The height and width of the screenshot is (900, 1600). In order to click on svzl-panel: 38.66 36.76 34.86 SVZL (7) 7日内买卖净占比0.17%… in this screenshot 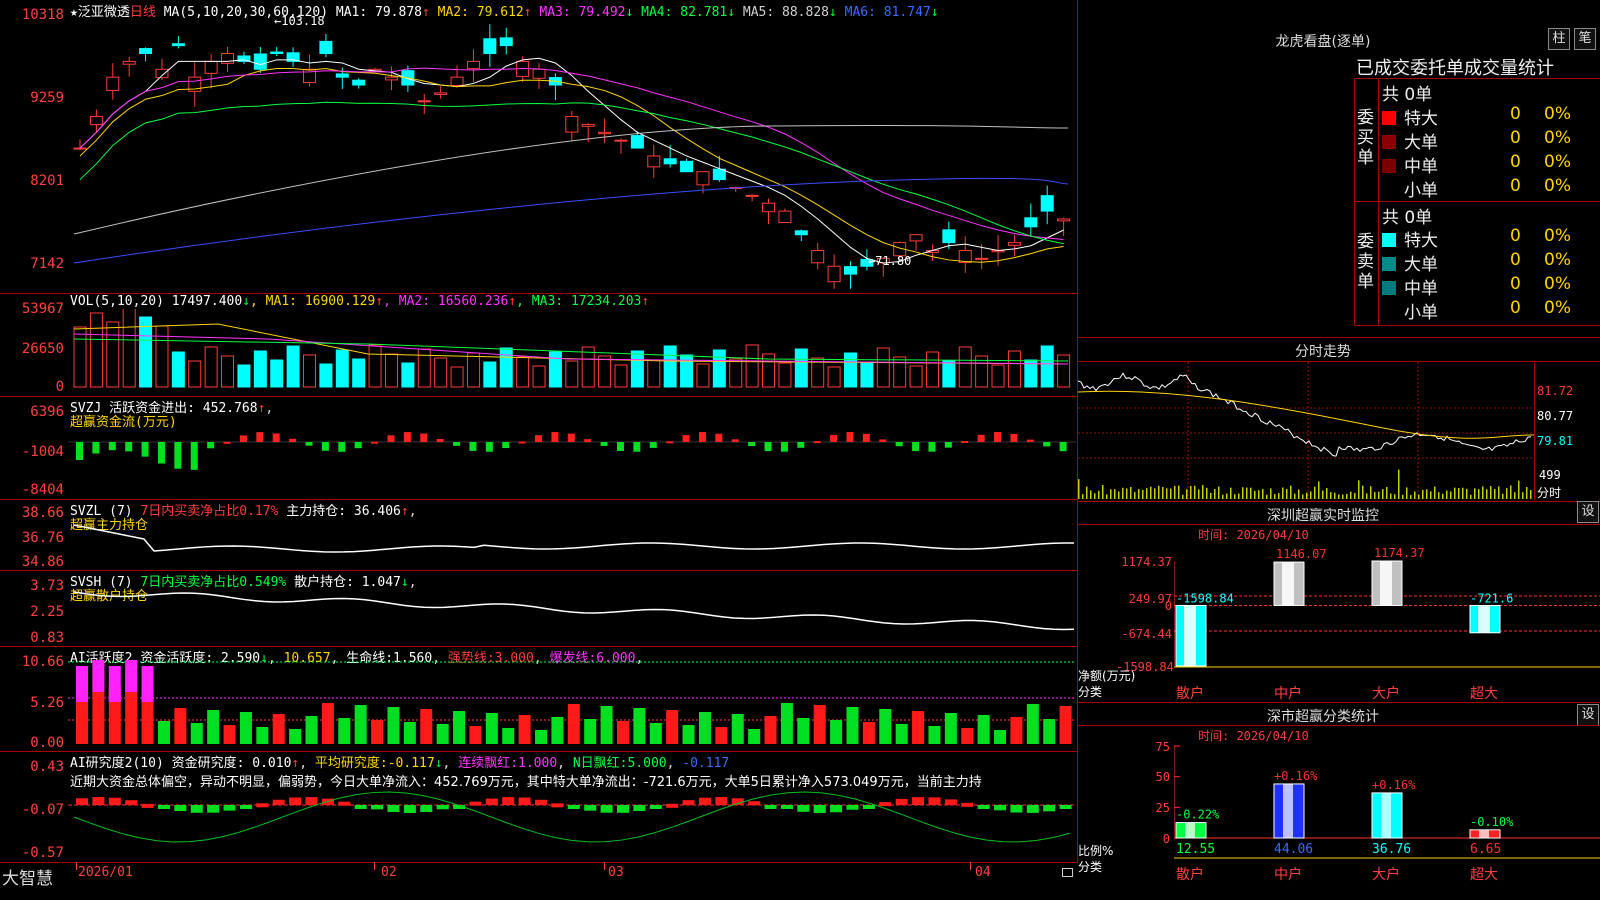, I will do `click(539, 535)`.